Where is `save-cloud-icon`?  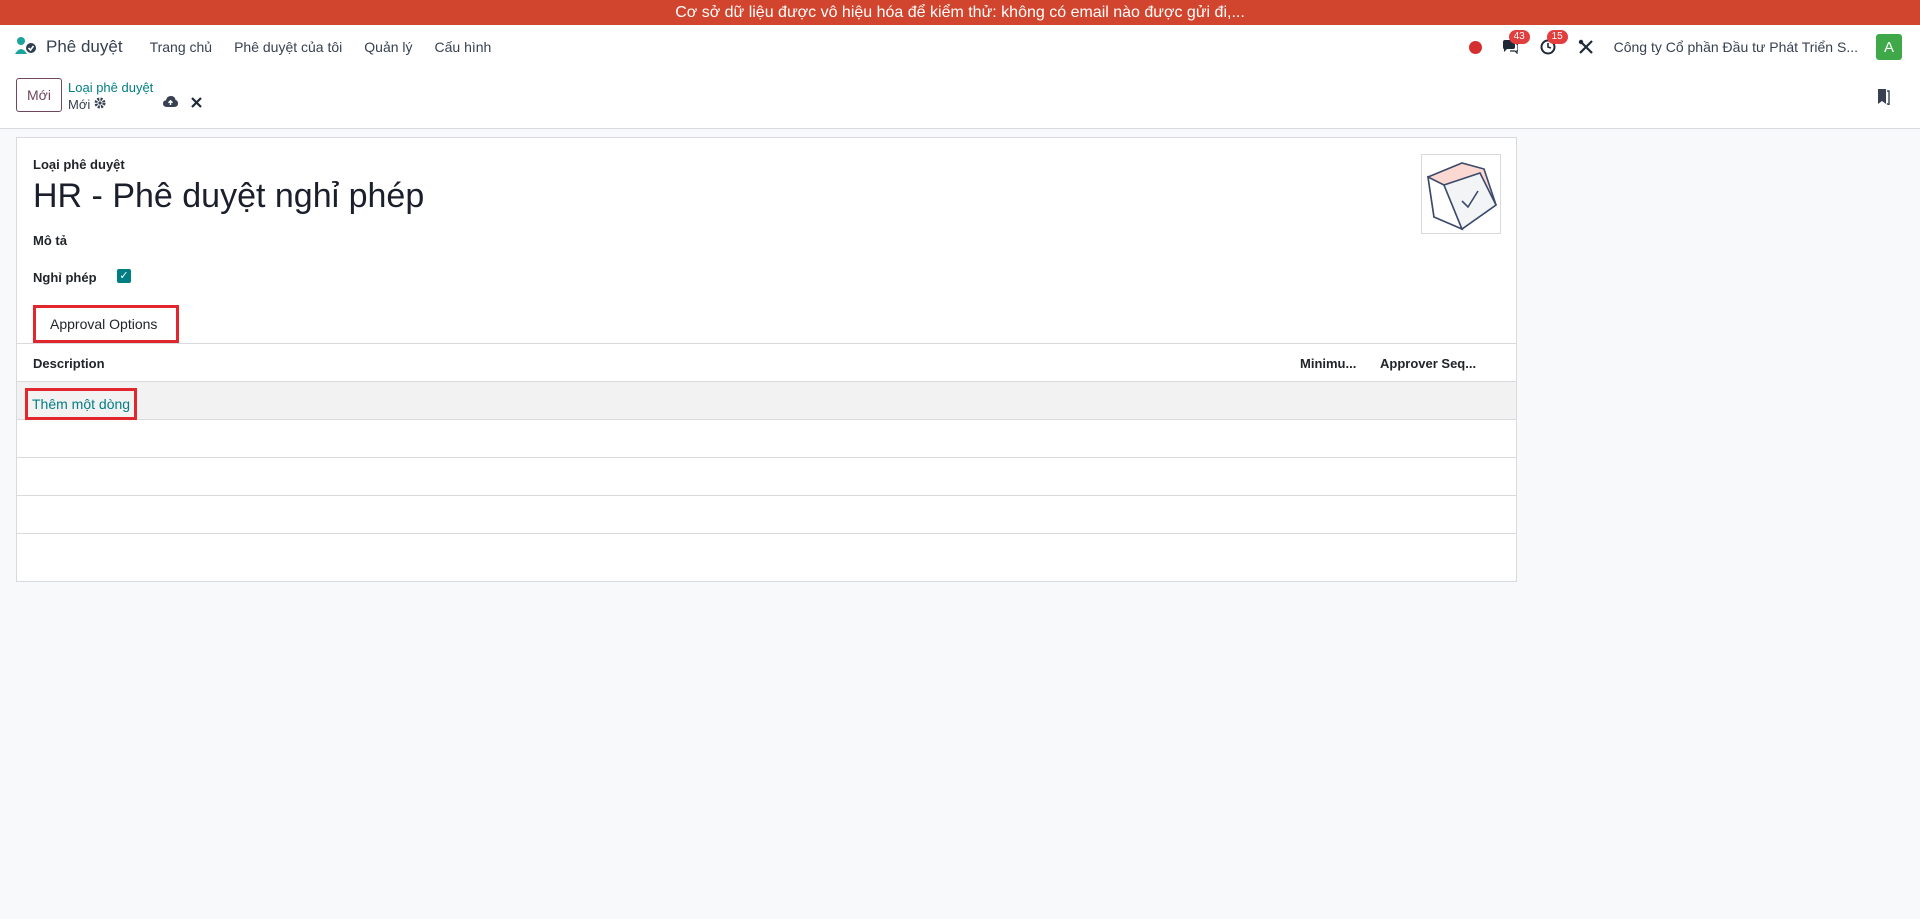 save-cloud-icon is located at coordinates (170, 103).